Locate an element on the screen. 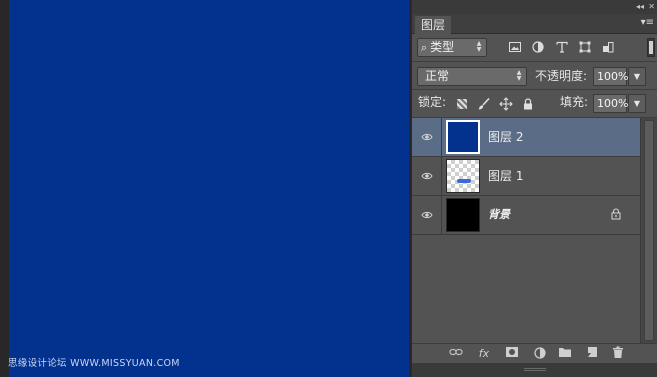 The width and height of the screenshot is (657, 377). layer-name: 图层 2 is located at coordinates (505, 137).